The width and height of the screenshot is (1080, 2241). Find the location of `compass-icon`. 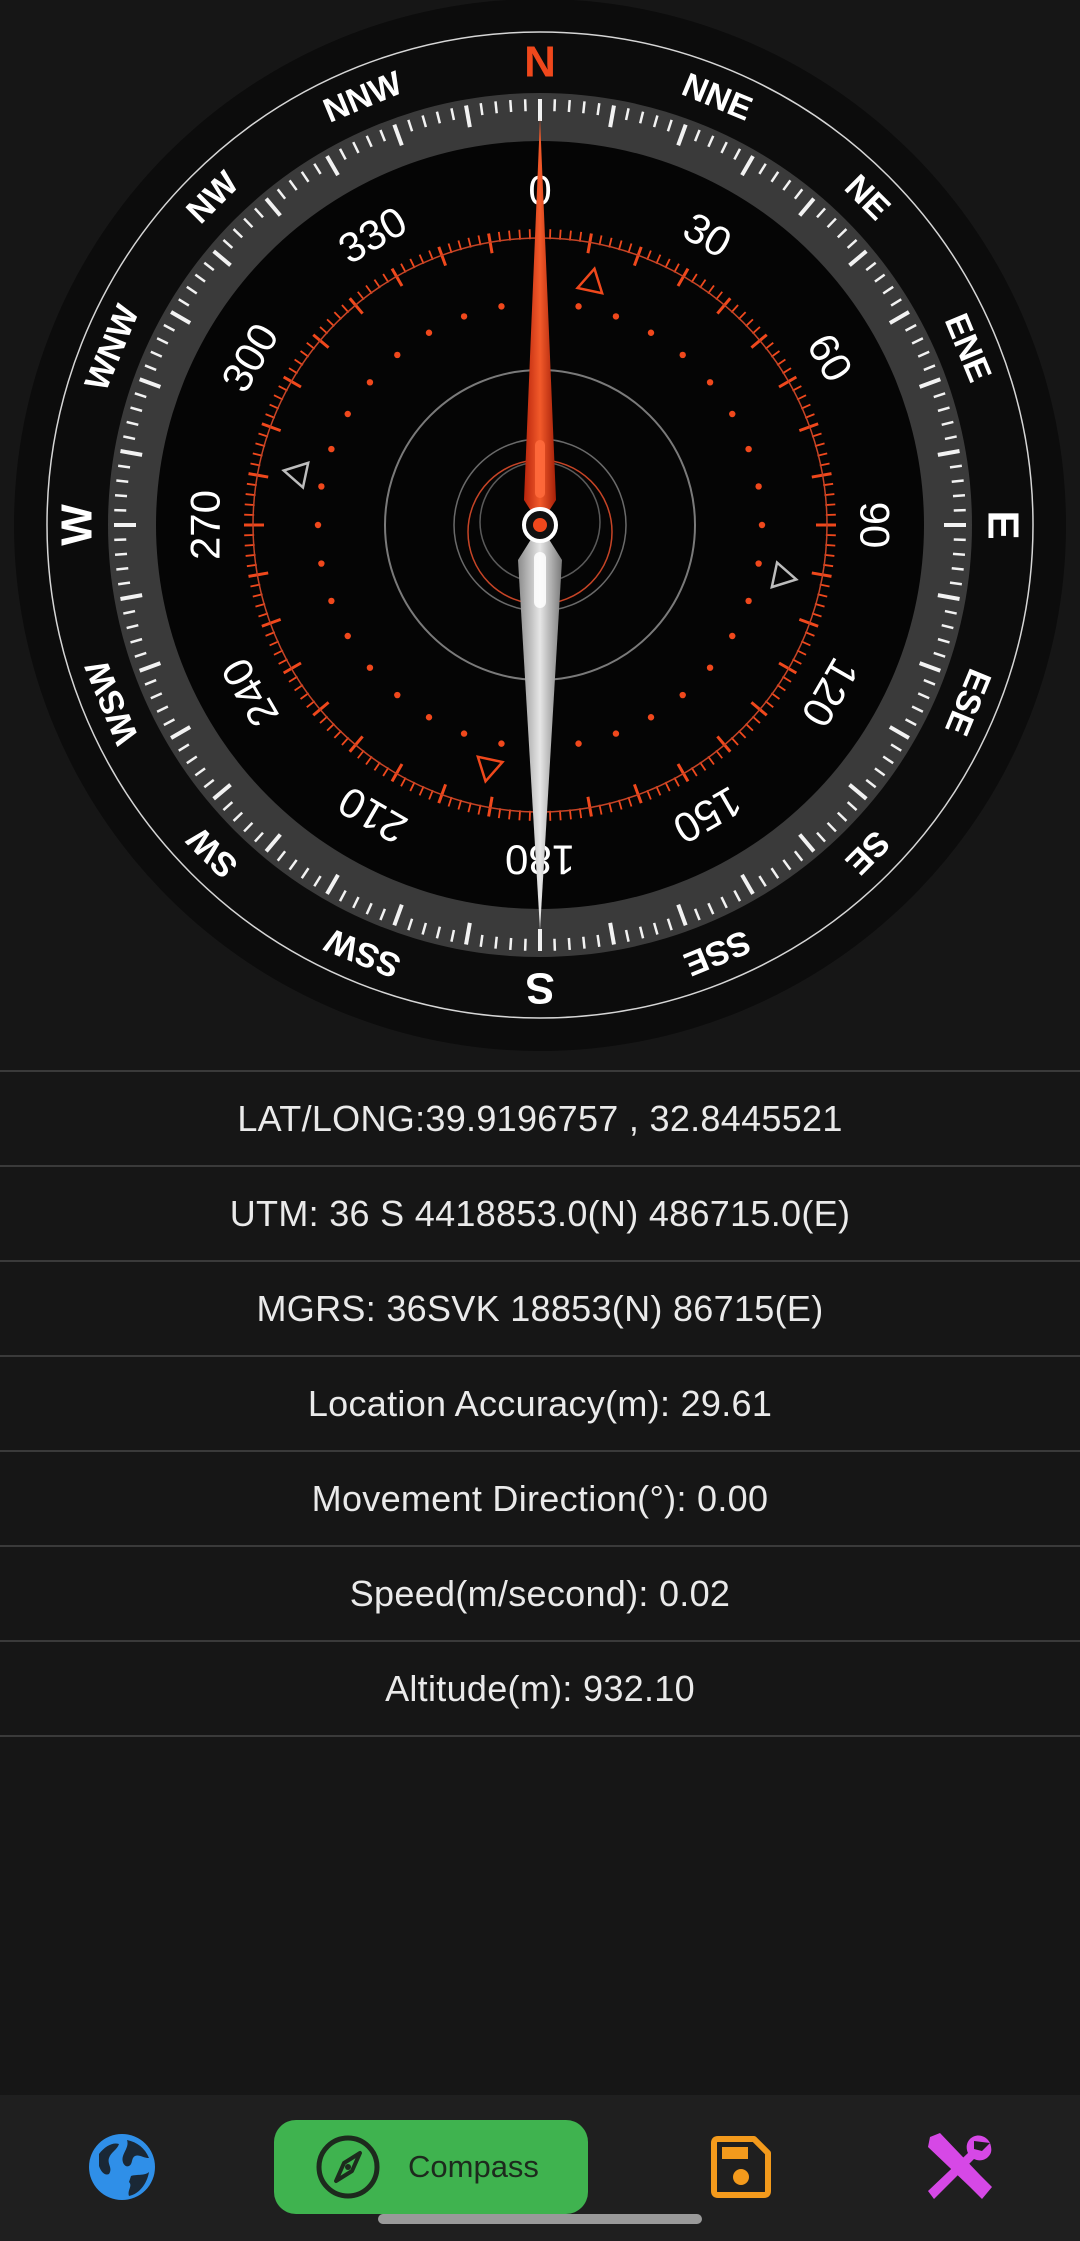

compass-icon is located at coordinates (348, 2167).